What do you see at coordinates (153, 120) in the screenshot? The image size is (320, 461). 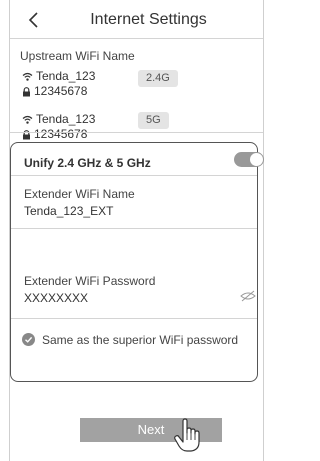 I see `band-badge-5g: 5G` at bounding box center [153, 120].